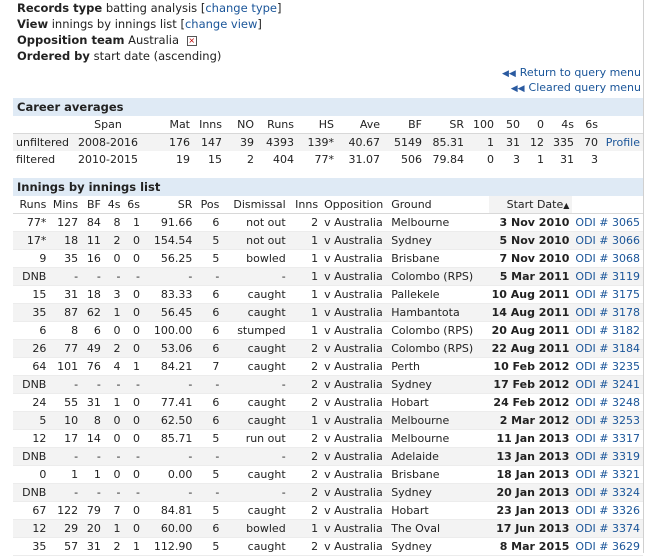 Image resolution: width=663 pixels, height=556 pixels. What do you see at coordinates (607, 511) in the screenshot?
I see `match-link: ODI # 3326` at bounding box center [607, 511].